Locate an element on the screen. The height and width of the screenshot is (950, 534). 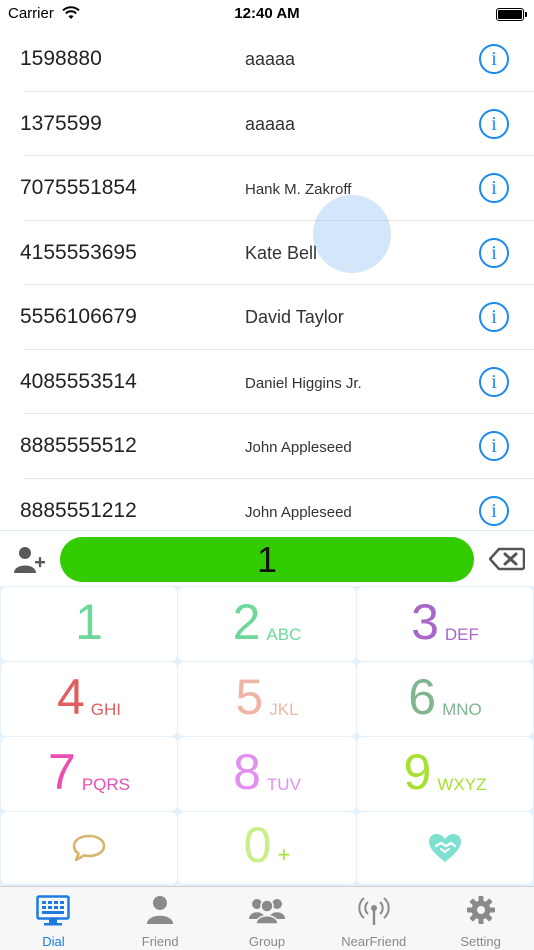
contact-row: 1598880 aaaaa i is located at coordinates (267, 59).